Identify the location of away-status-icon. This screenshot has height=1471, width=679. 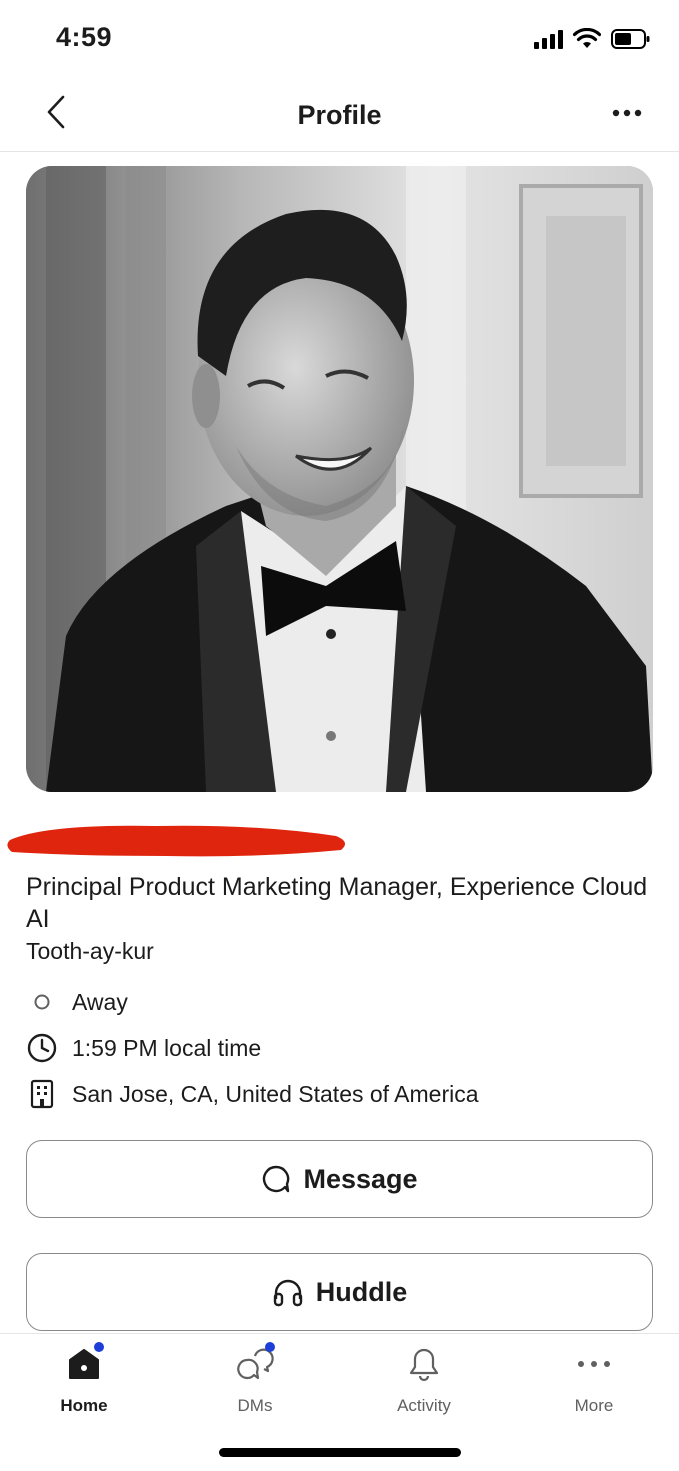
(42, 1002).